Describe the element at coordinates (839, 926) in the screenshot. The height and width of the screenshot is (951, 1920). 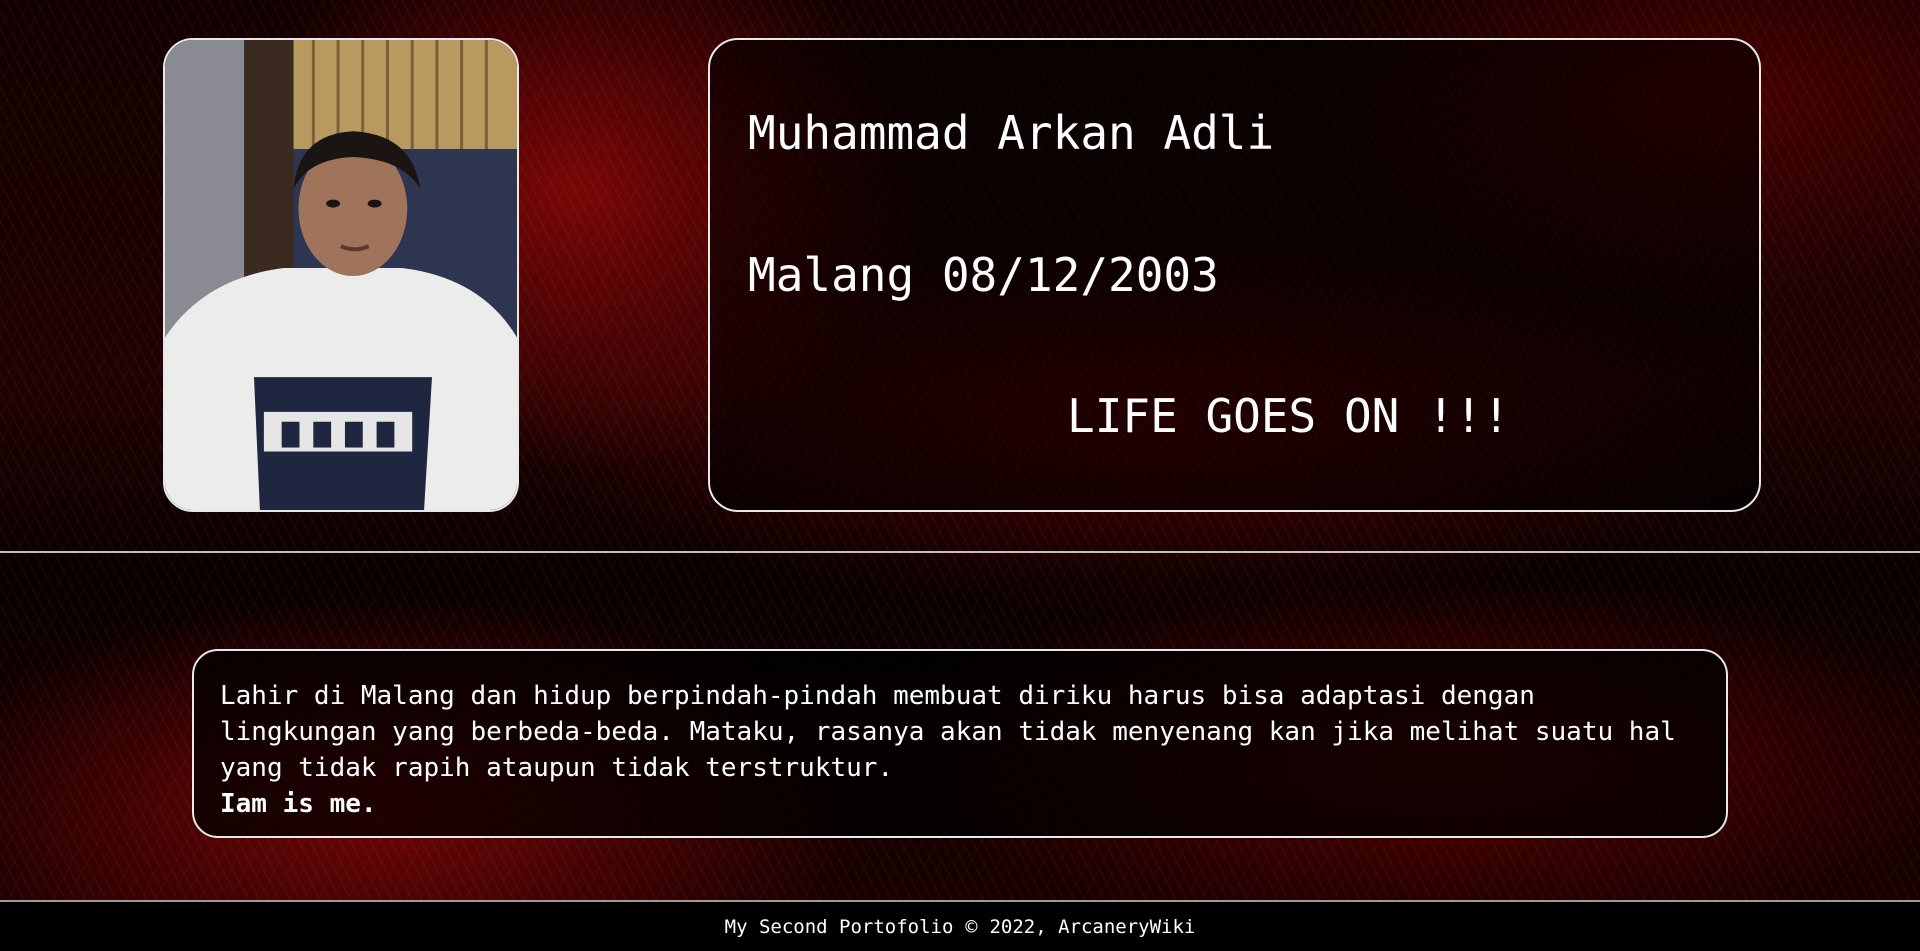
I see `footer-label: My Second Portofolio` at that location.